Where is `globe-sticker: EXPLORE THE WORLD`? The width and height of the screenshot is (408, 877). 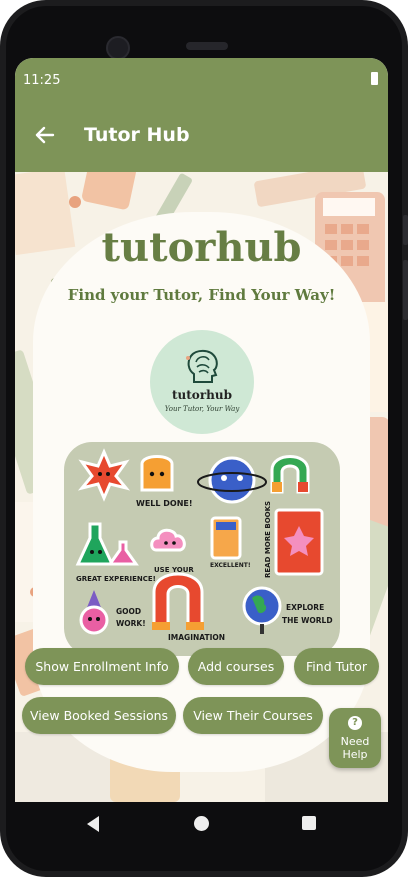 globe-sticker: EXPLORE THE WORLD is located at coordinates (287, 610).